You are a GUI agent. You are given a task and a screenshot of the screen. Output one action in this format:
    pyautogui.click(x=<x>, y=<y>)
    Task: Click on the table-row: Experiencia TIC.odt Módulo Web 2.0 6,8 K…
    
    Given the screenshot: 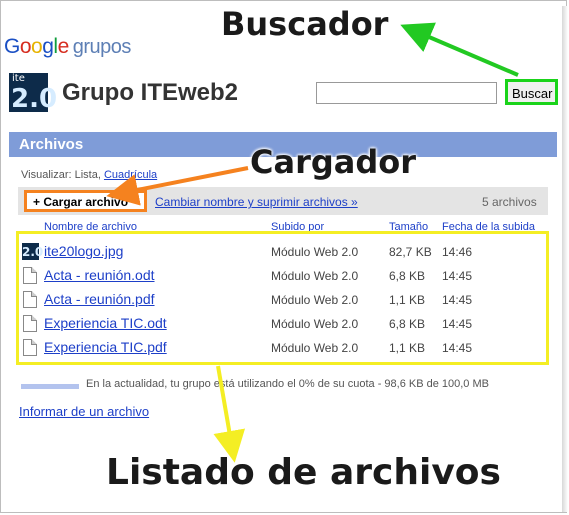 What is the action you would take?
    pyautogui.click(x=282, y=324)
    